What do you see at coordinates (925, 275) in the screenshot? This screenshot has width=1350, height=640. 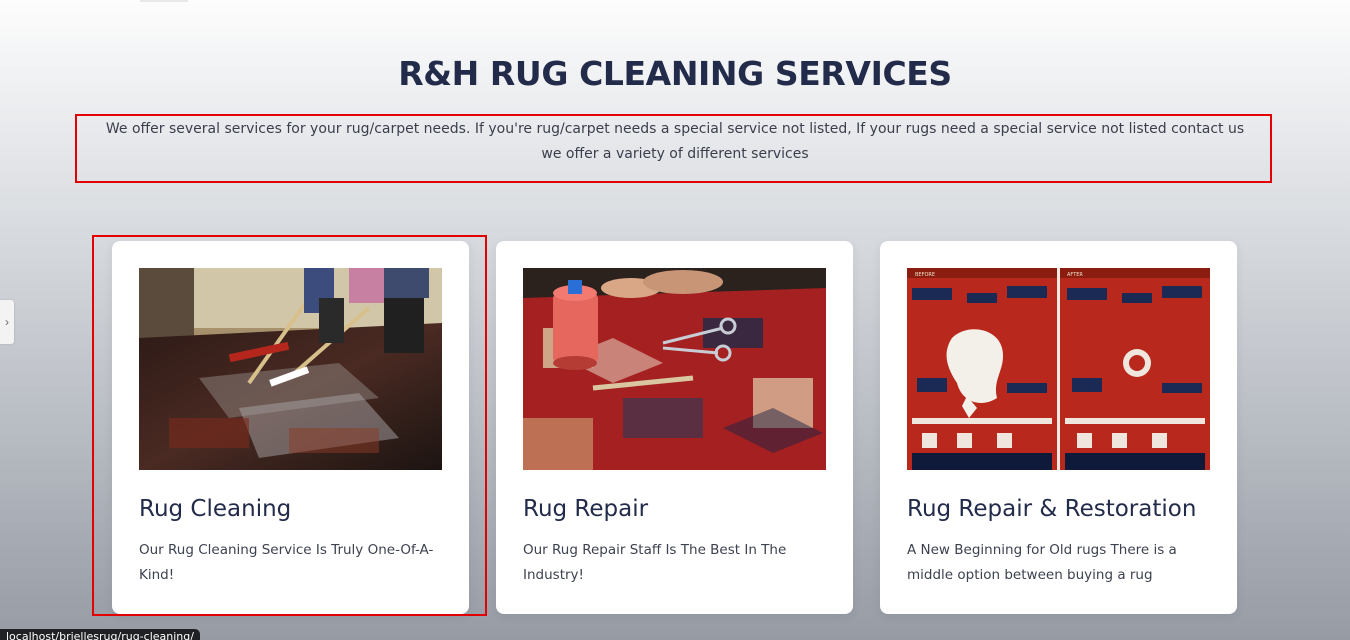 I see `before-label: BEFORE` at bounding box center [925, 275].